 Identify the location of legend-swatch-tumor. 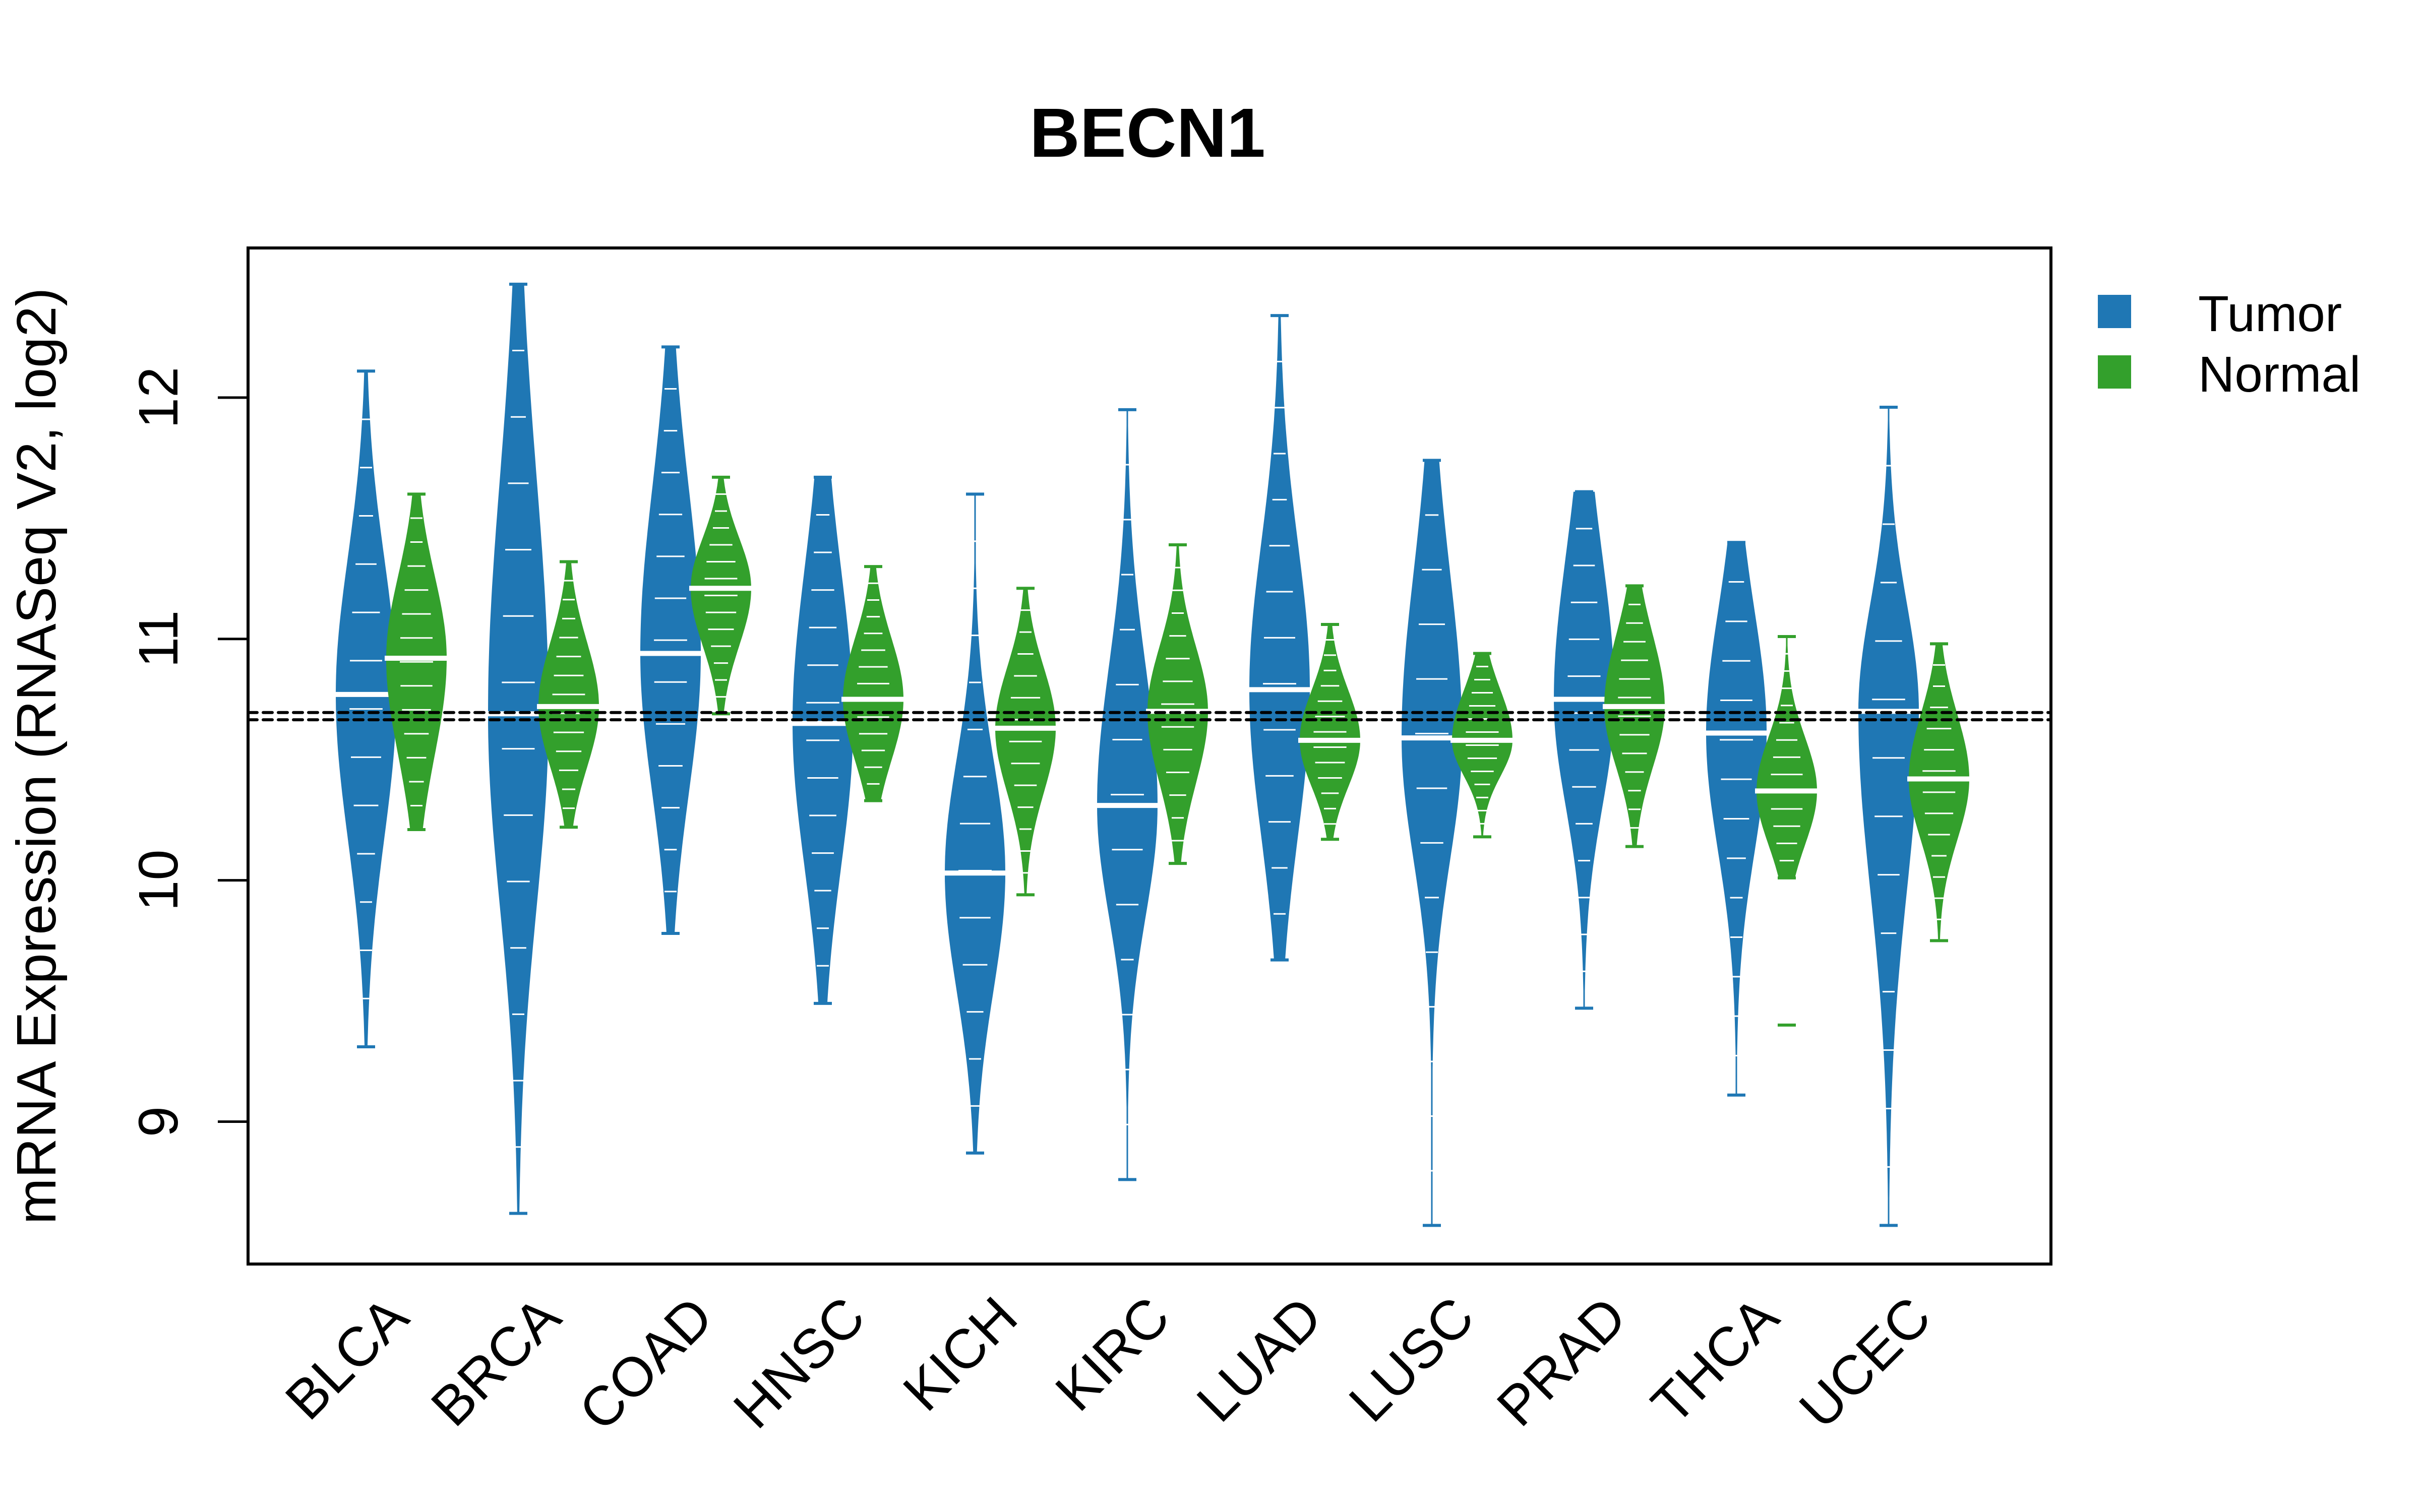
(2114, 311).